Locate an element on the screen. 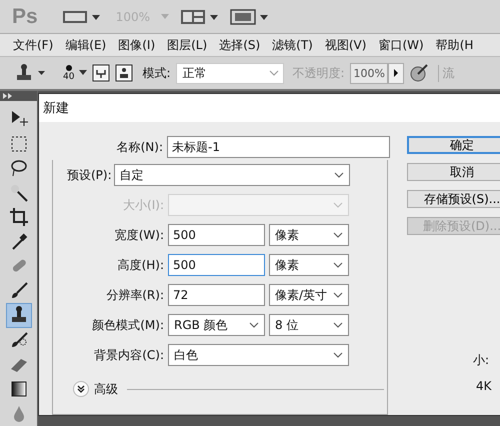 The width and height of the screenshot is (500, 426). image-size-label: 小: is located at coordinates (481, 360).